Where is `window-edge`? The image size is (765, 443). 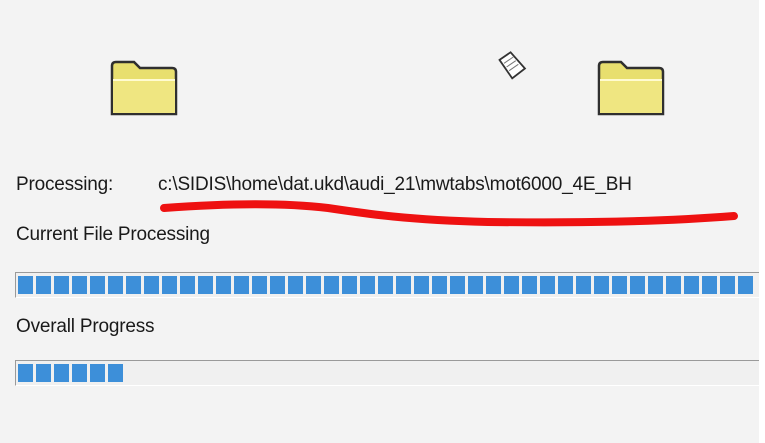
window-edge is located at coordinates (762, 221).